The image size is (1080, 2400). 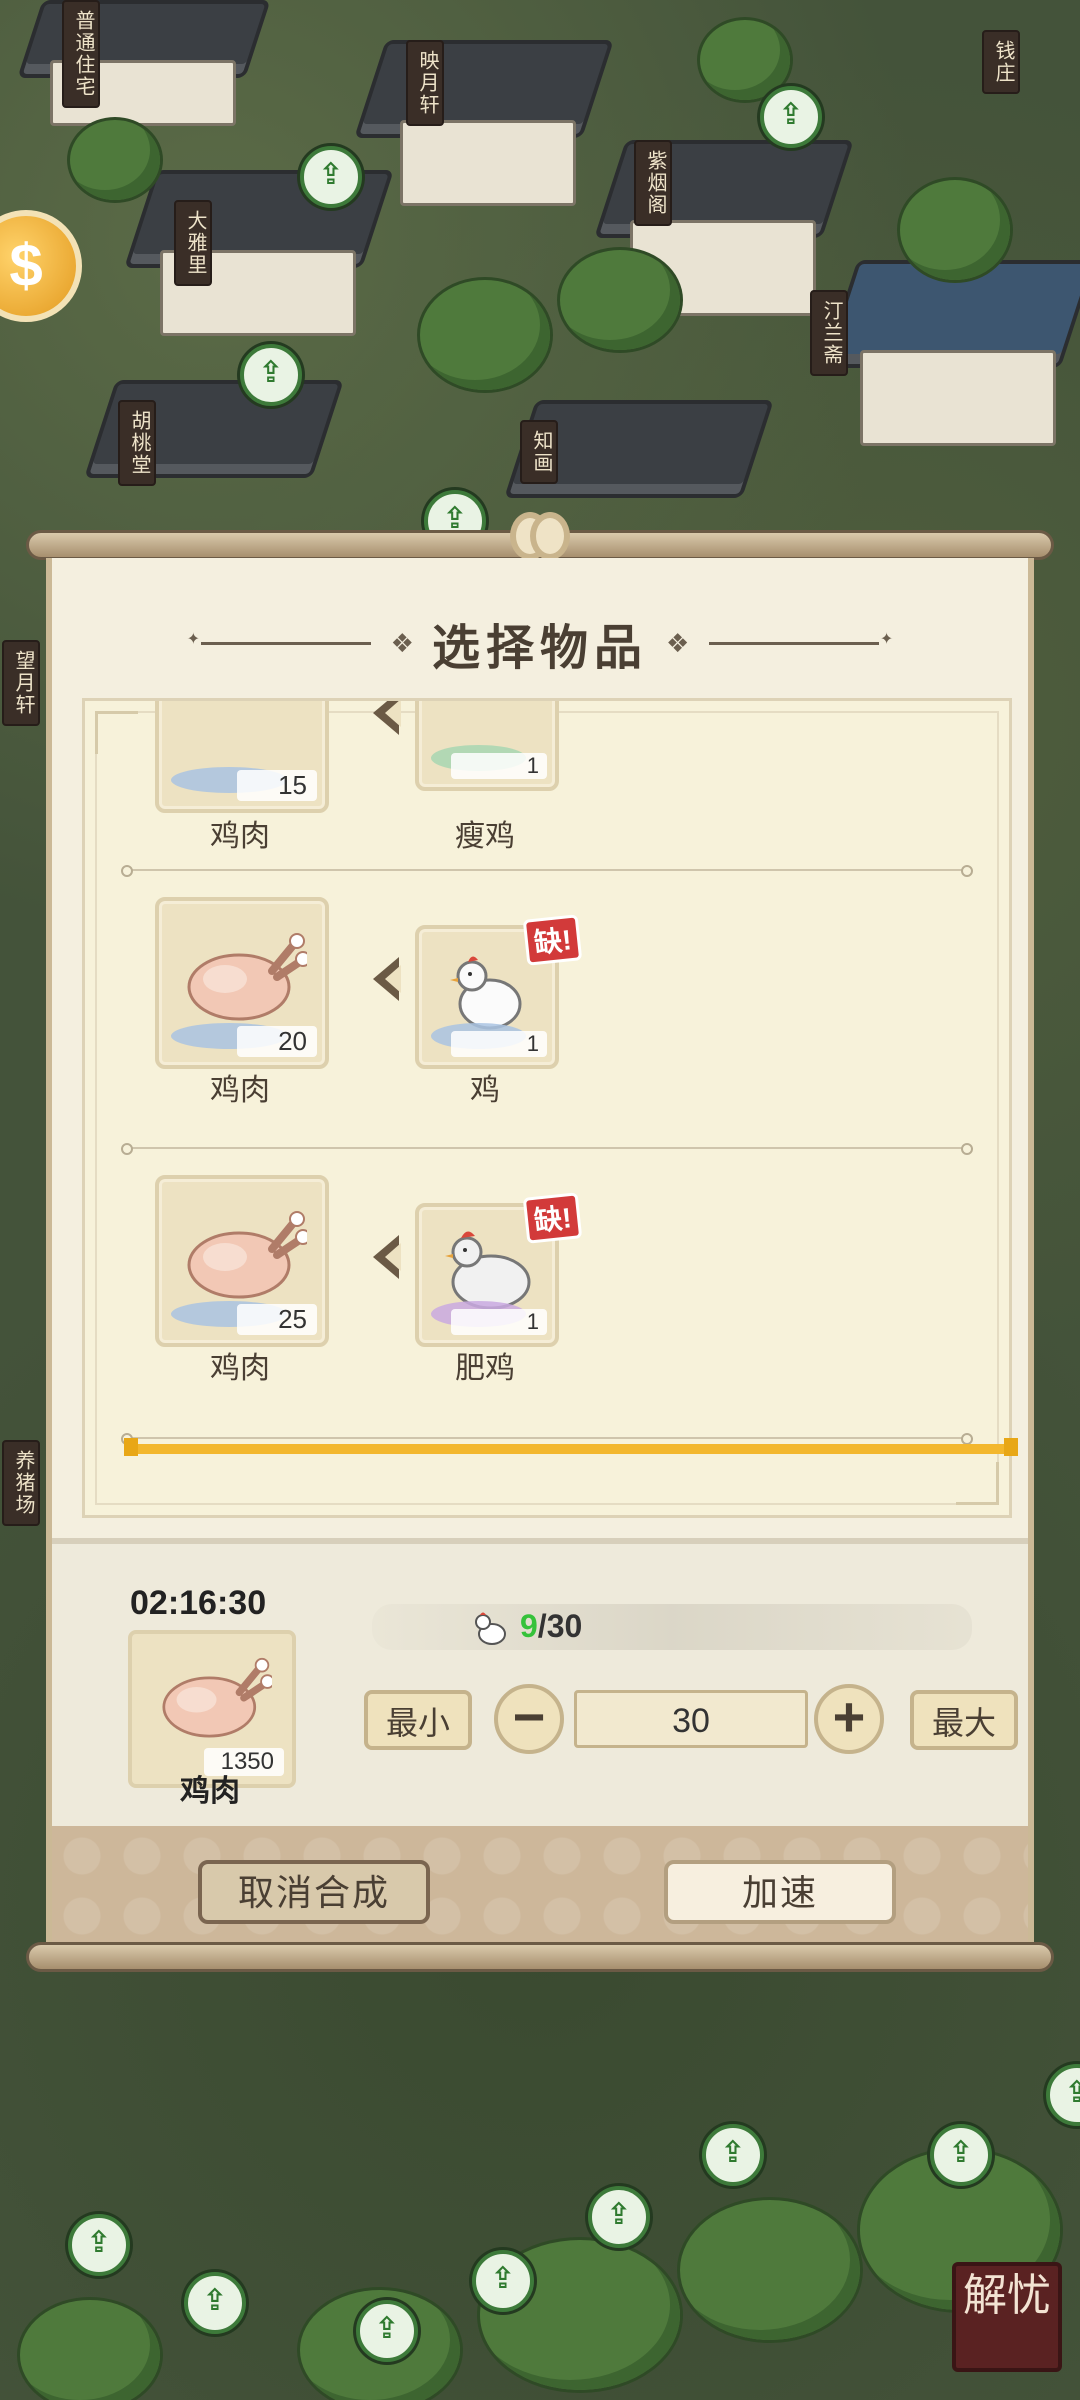 What do you see at coordinates (547, 1017) in the screenshot?
I see `recipe-row: 20 1 缺! 鸡肉 鸡` at bounding box center [547, 1017].